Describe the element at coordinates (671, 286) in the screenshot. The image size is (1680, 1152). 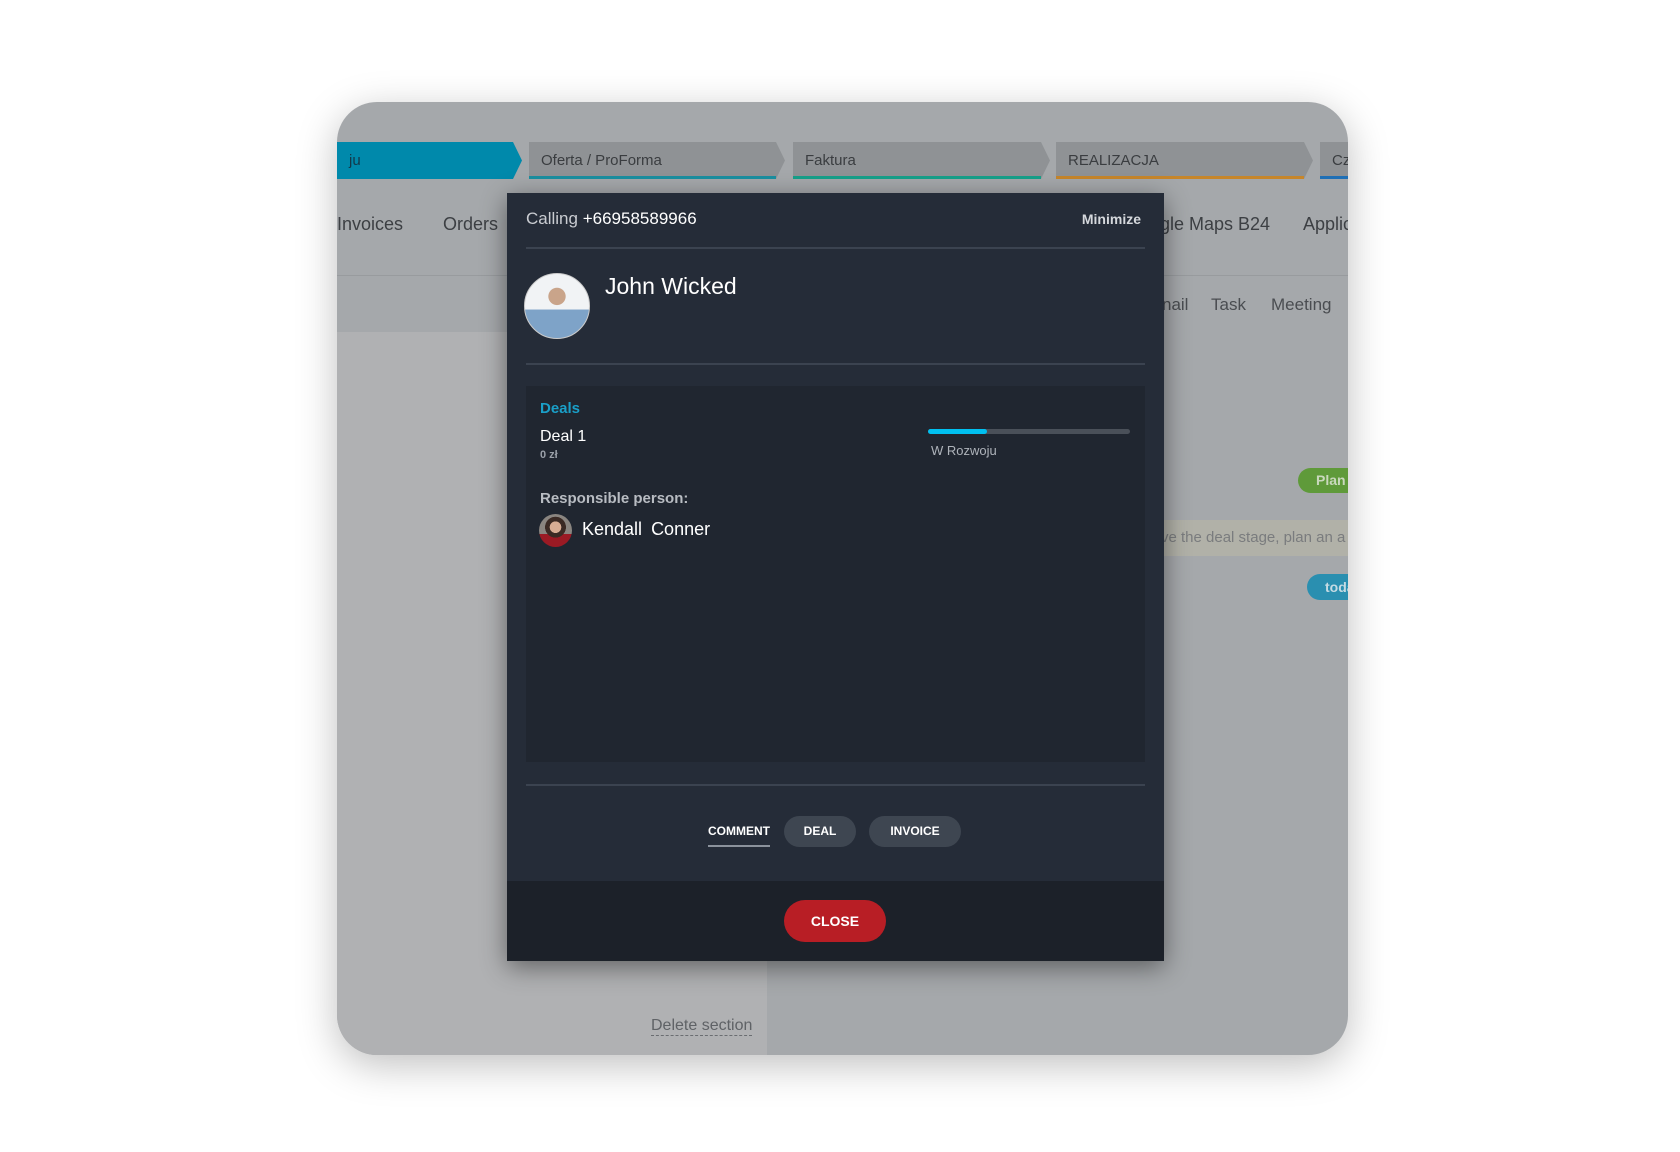
I see `contact-name: John Wicked` at that location.